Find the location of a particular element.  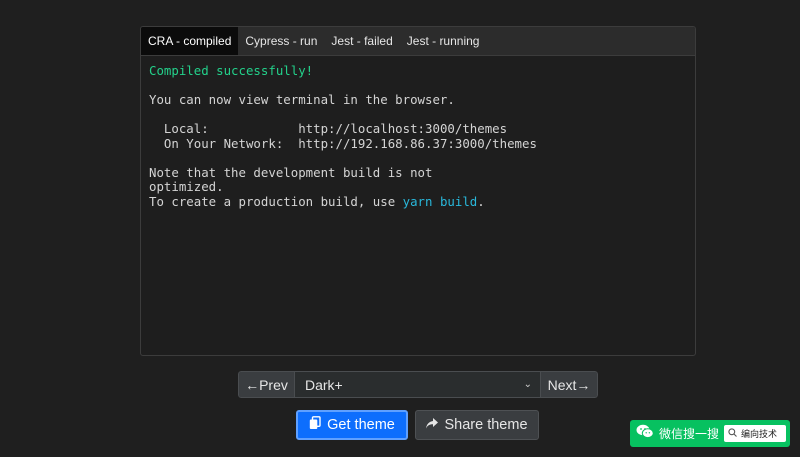

tab-cypress-run: Cypress - run is located at coordinates (281, 41).